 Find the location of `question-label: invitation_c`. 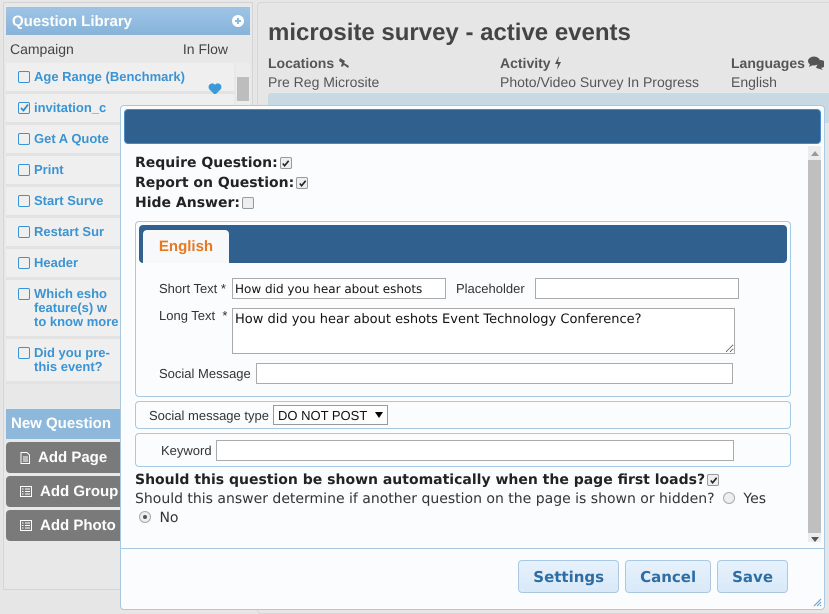

question-label: invitation_c is located at coordinates (70, 108).